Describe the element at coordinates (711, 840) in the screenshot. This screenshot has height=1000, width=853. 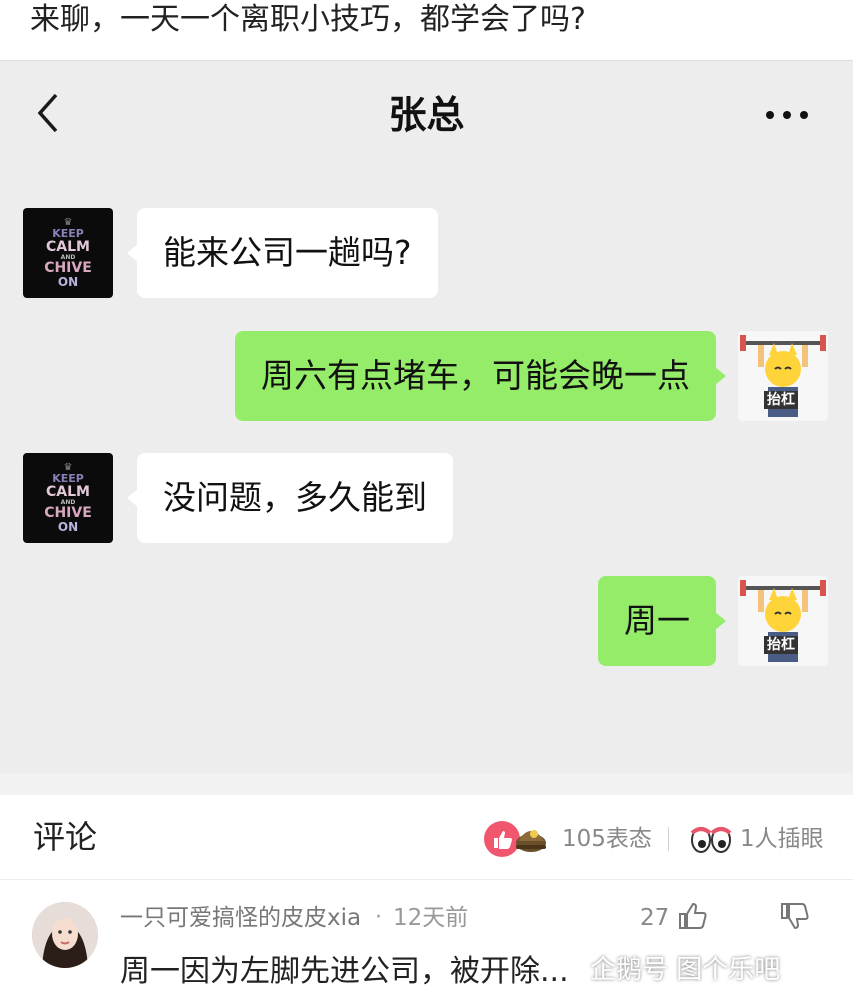
I see `eyes-icon` at that location.